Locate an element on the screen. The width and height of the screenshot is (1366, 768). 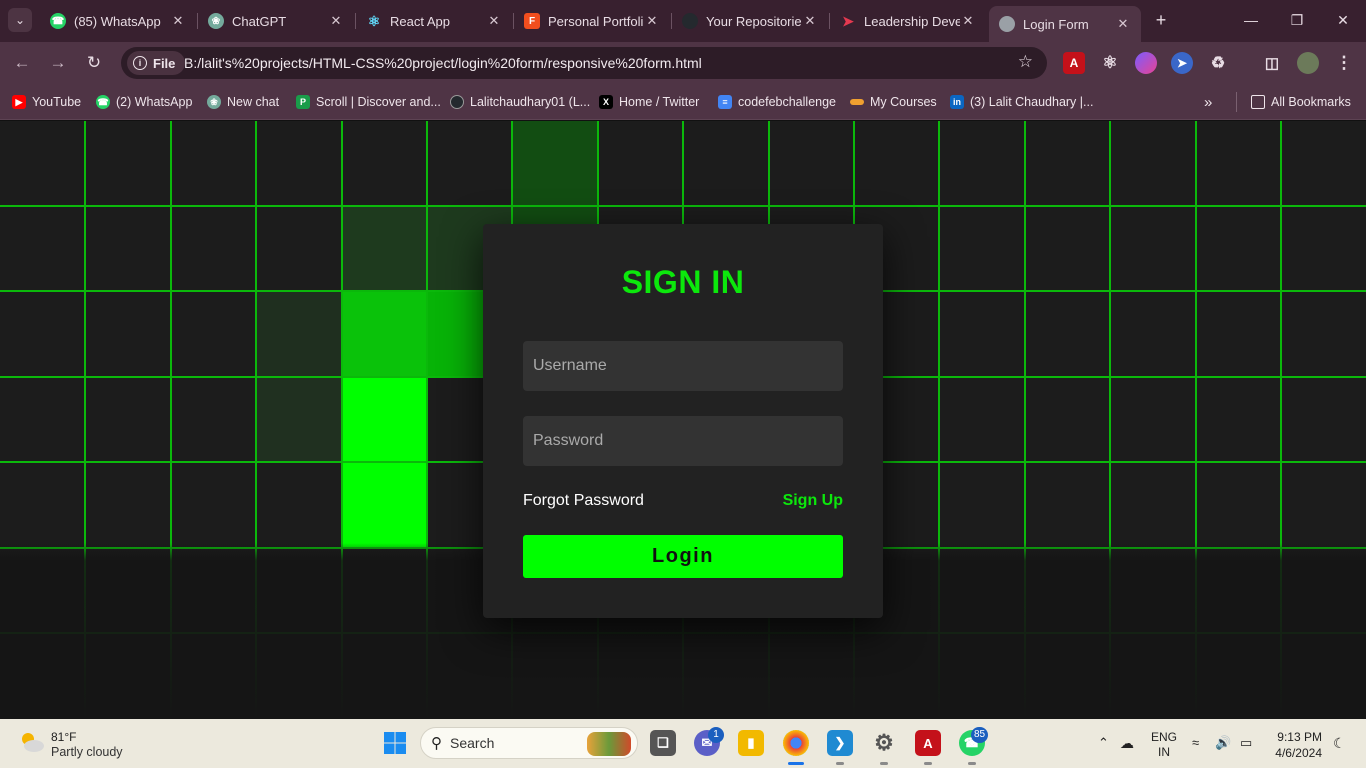
acrobat-icon: A is located at coordinates (928, 743).